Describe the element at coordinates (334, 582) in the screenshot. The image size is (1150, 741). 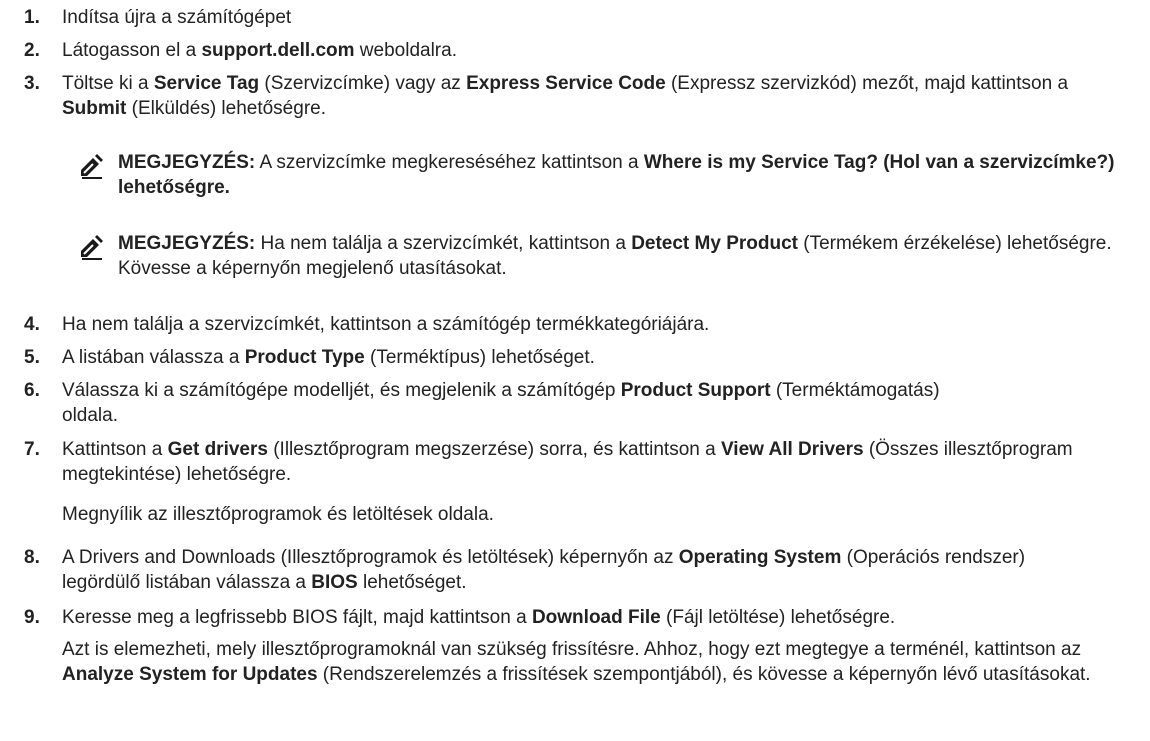
I see `bold-term: BIOS` at that location.